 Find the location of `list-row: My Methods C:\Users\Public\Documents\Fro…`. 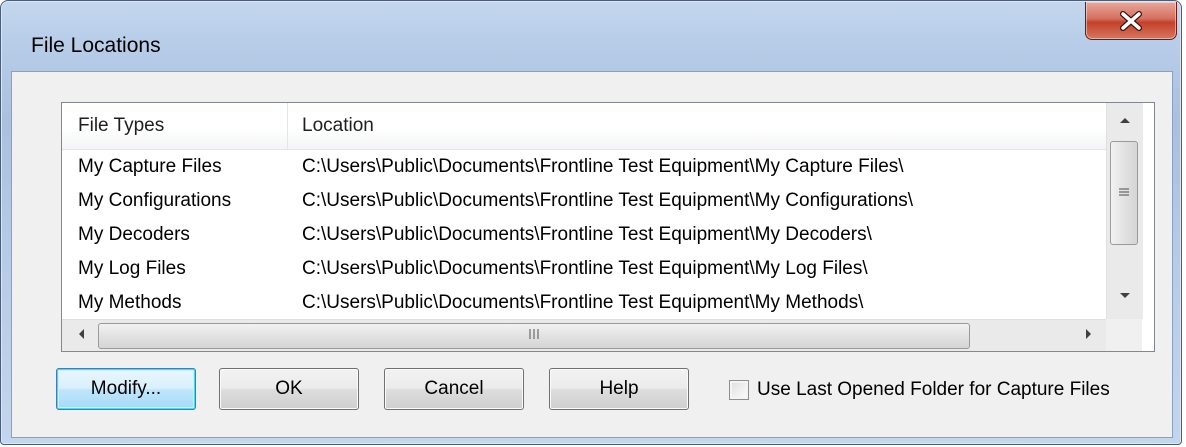

list-row: My Methods C:\Users\Public\Documents\Fro… is located at coordinates (584, 303).